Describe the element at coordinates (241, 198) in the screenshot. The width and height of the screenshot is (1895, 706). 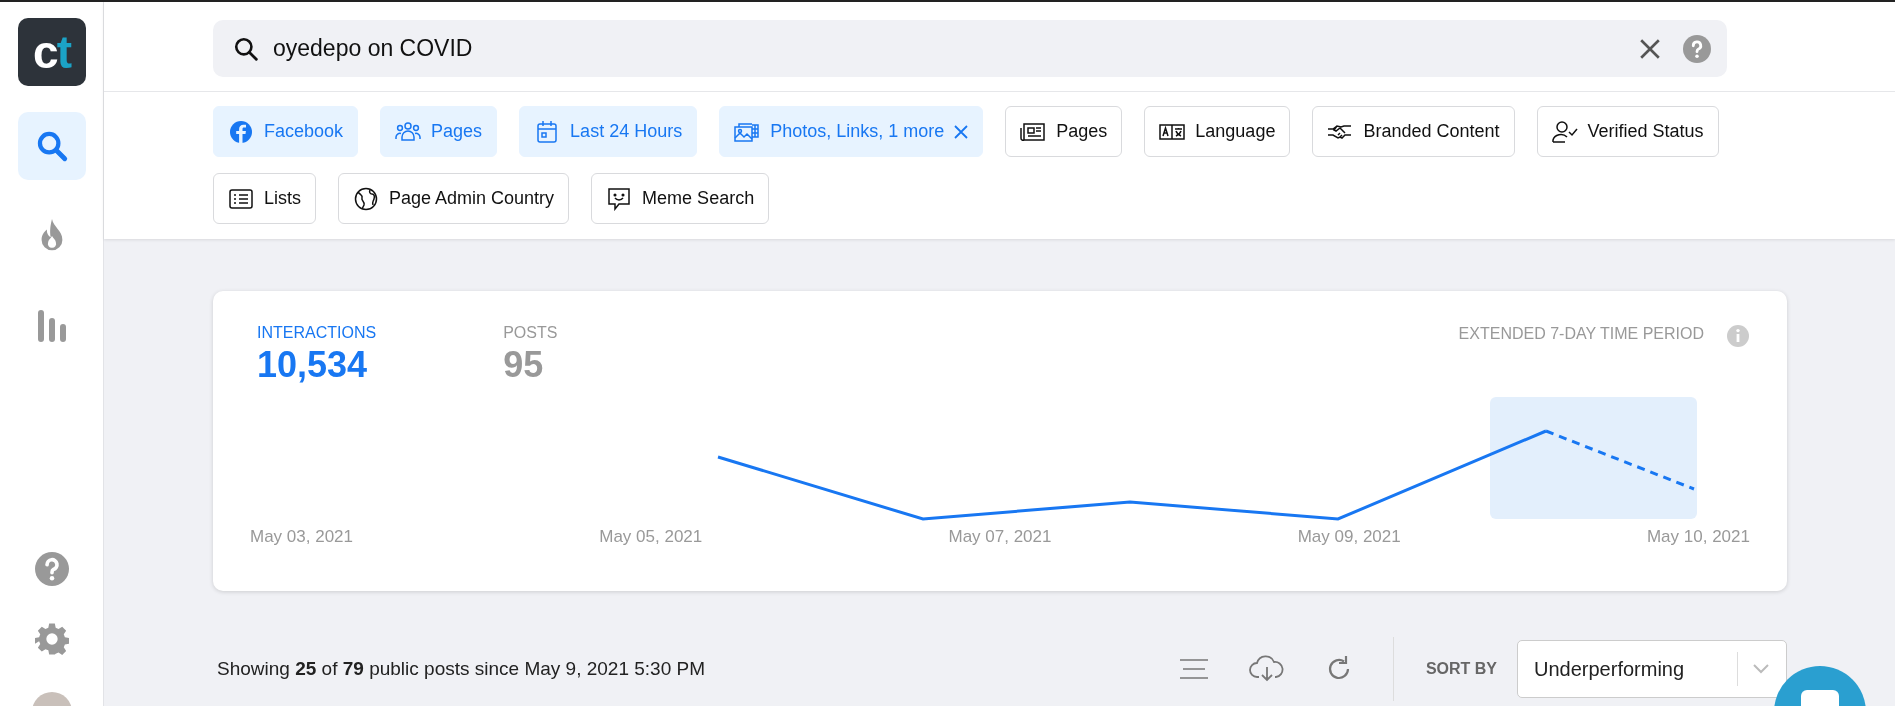
I see `list-icon` at that location.